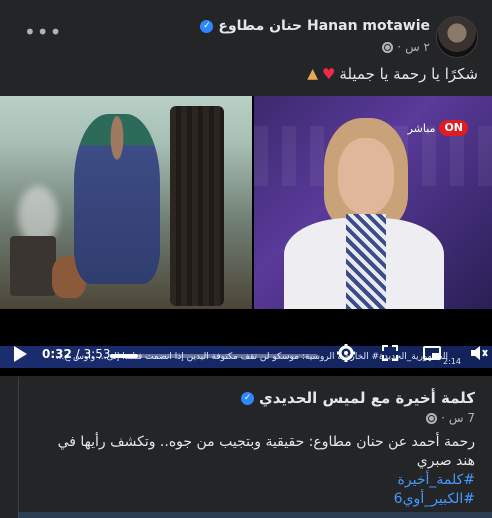 Image resolution: width=492 pixels, height=518 pixels. I want to click on shared-post-time: 7 س, so click(462, 418).